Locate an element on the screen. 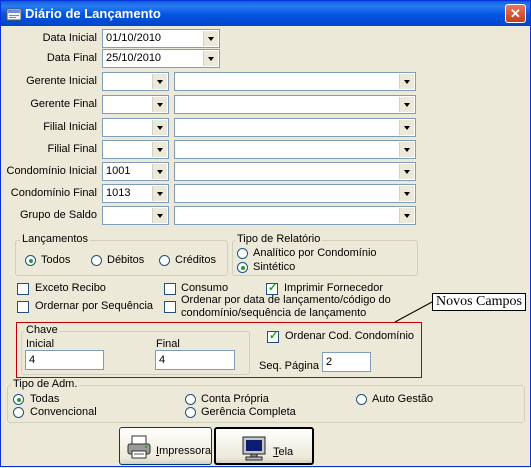 This screenshot has height=468, width=531. chave-final-value: 4 is located at coordinates (162, 360).